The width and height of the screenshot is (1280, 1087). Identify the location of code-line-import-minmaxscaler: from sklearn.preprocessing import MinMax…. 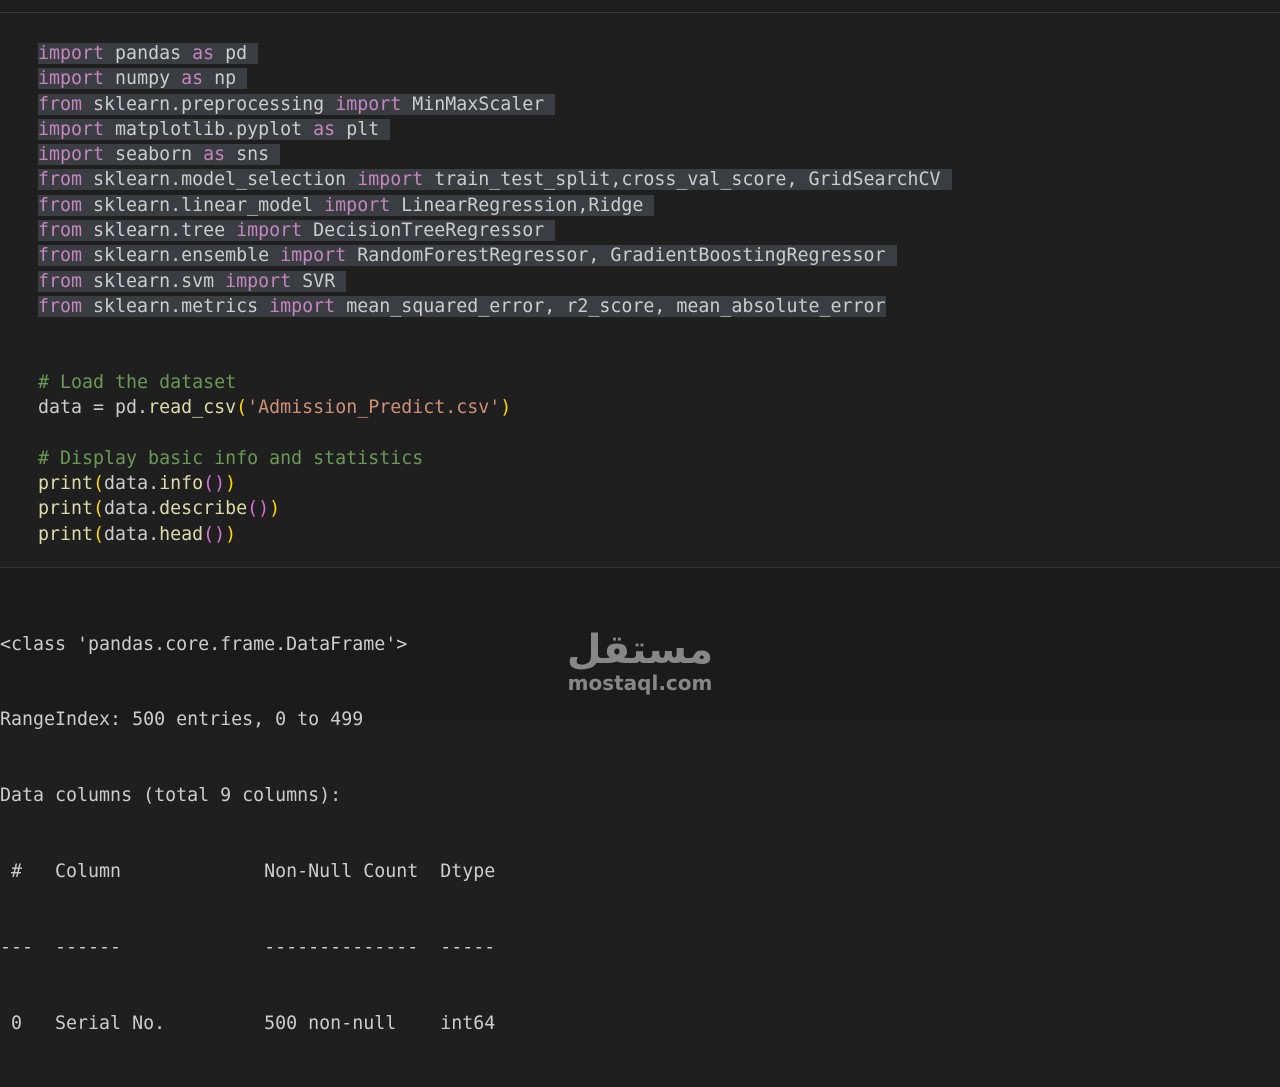
(495, 104).